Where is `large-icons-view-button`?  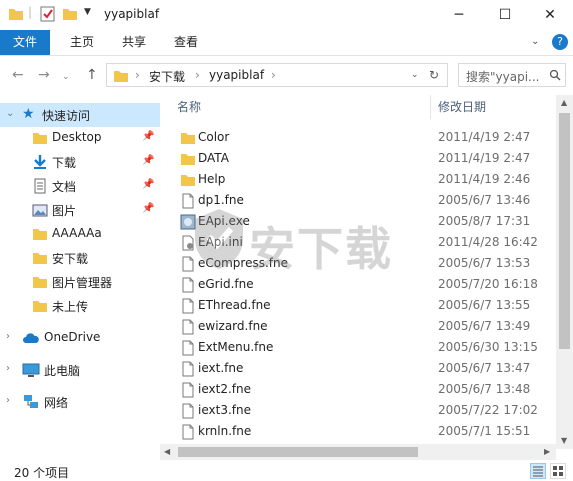 large-icons-view-button is located at coordinates (558, 471).